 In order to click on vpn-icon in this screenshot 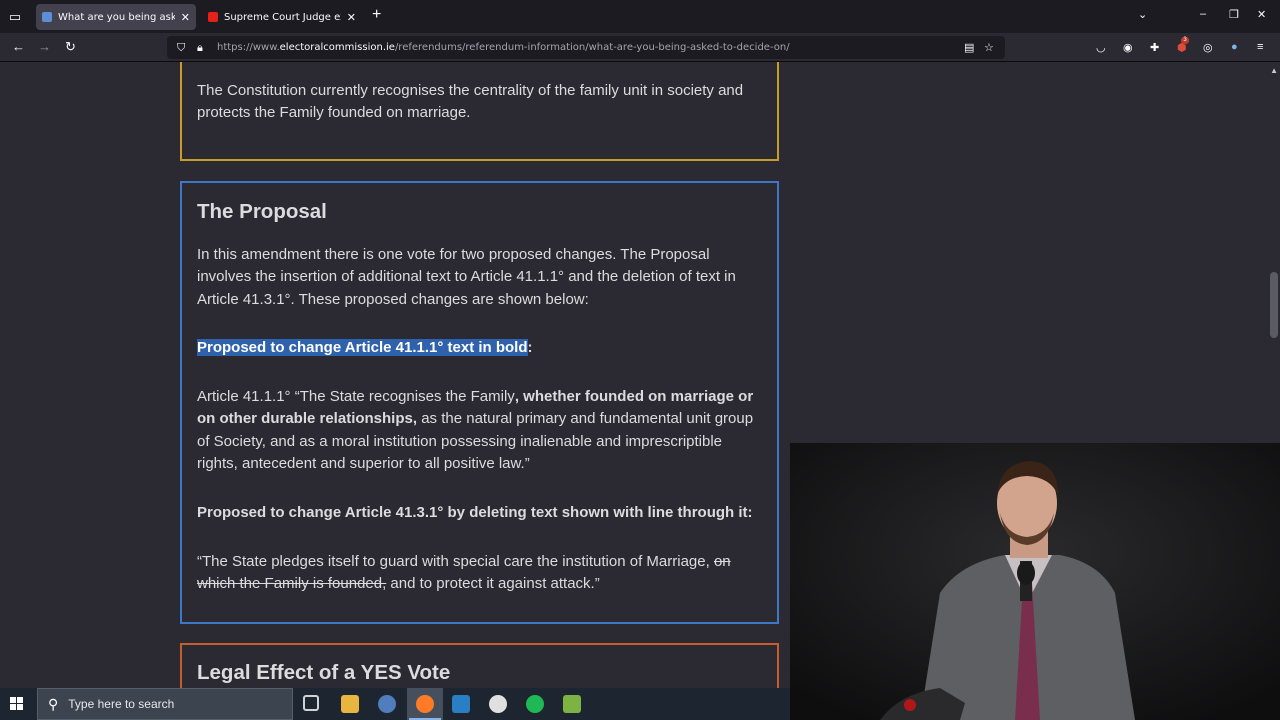, I will do `click(387, 704)`.